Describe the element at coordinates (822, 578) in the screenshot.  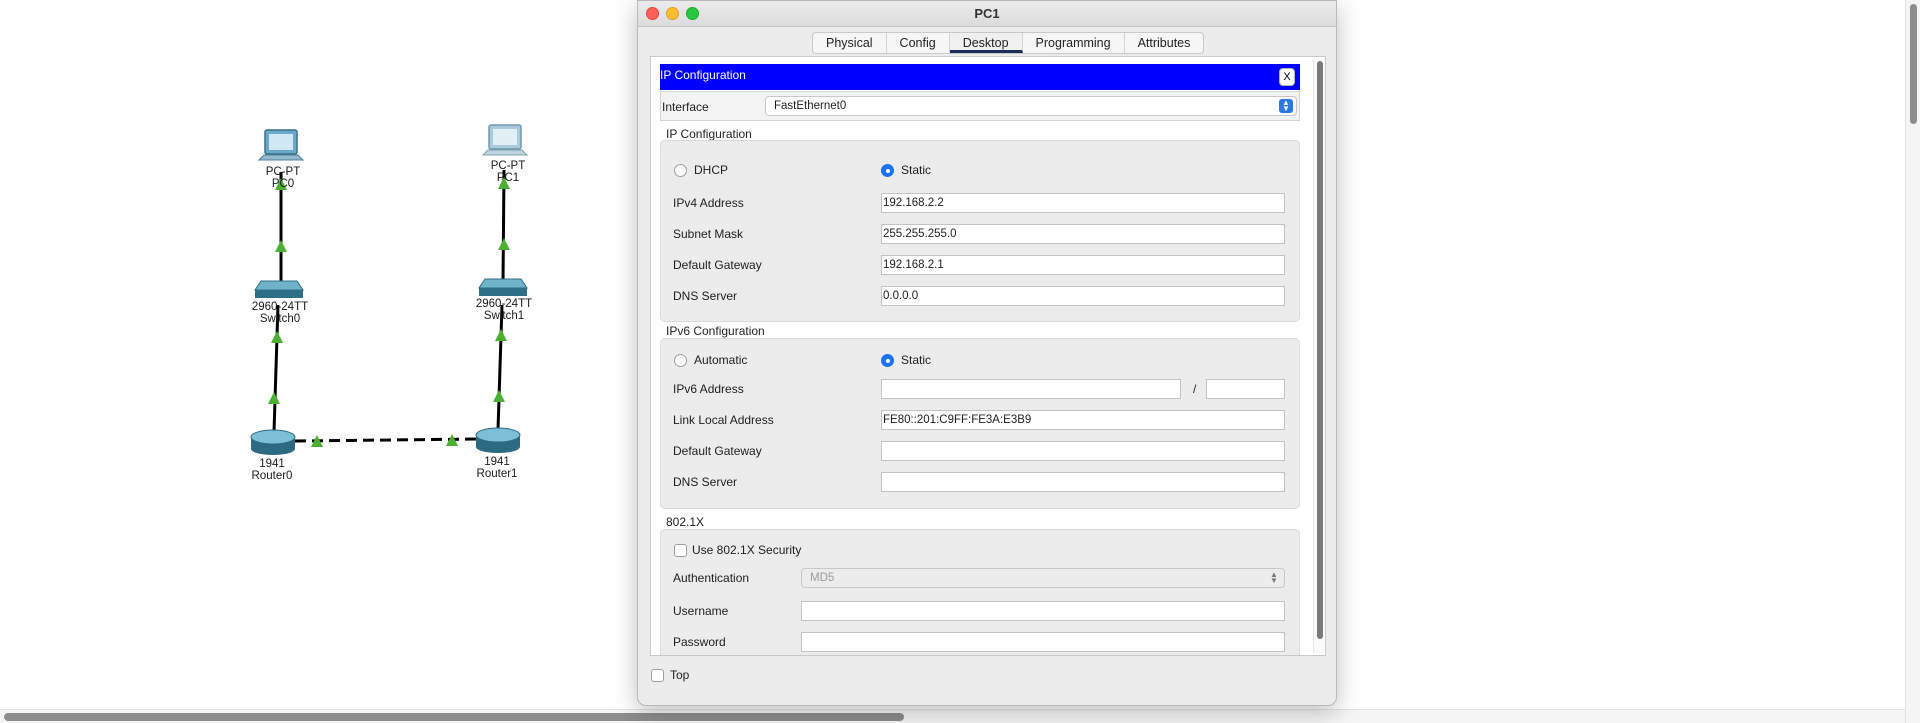
I see `authentication-value: MD5` at that location.